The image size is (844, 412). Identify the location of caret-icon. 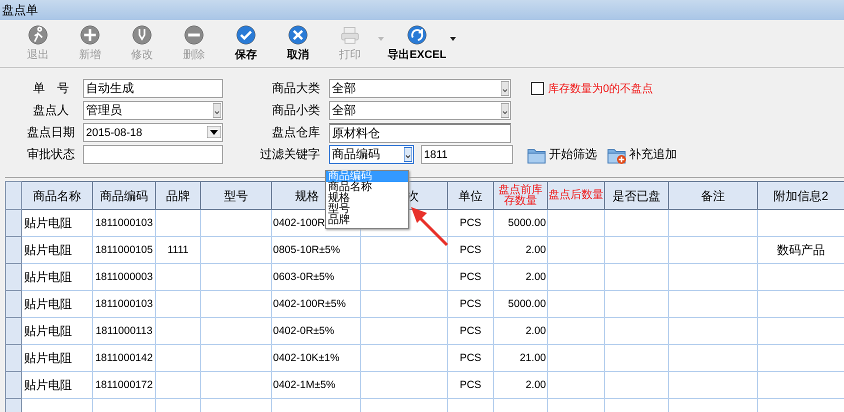
(453, 38).